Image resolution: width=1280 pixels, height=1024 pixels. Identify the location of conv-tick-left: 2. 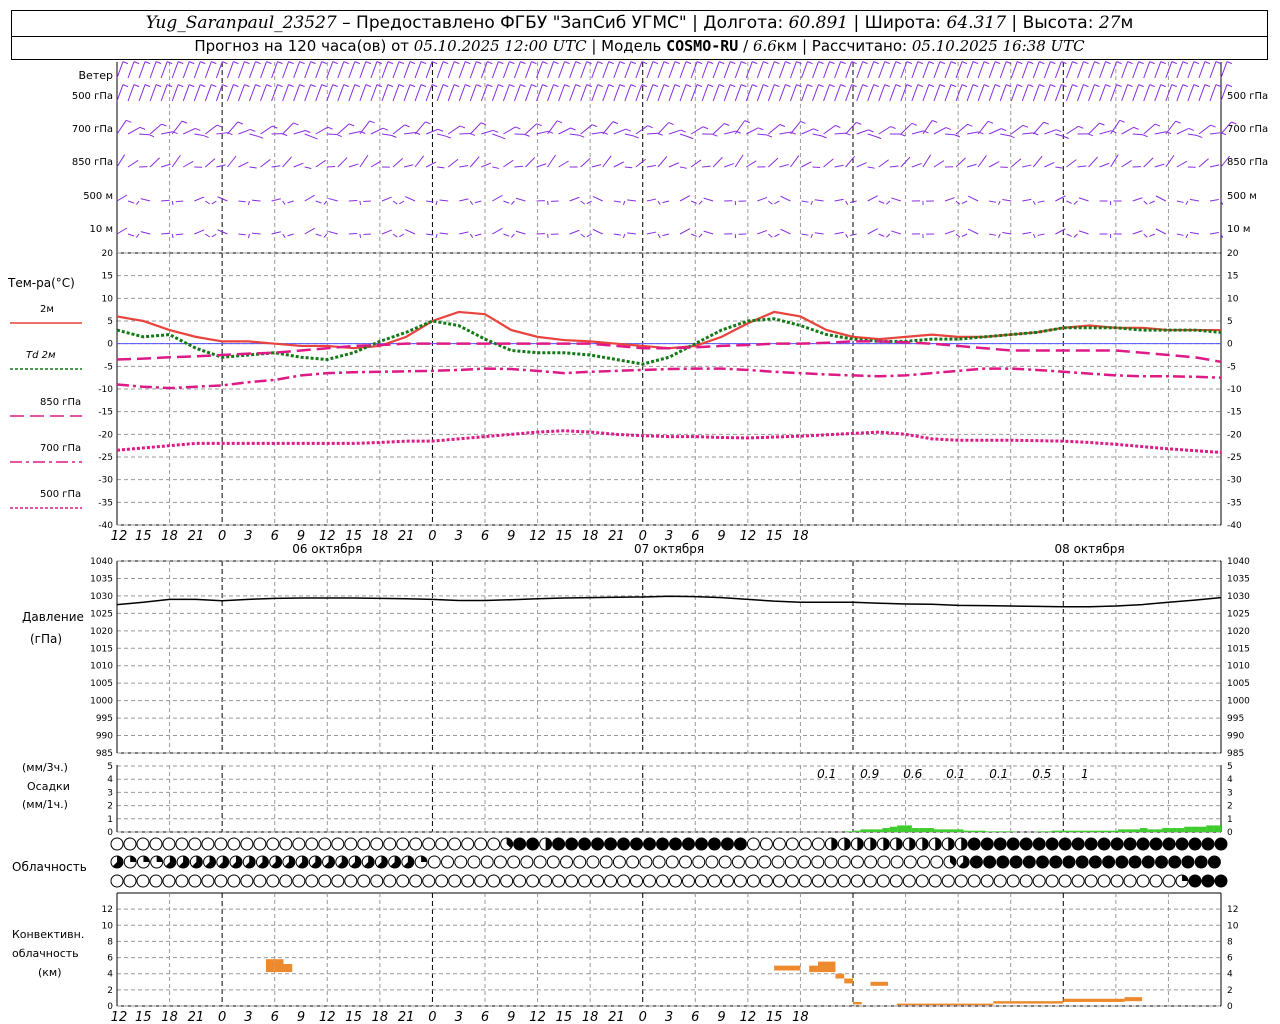
(110, 991).